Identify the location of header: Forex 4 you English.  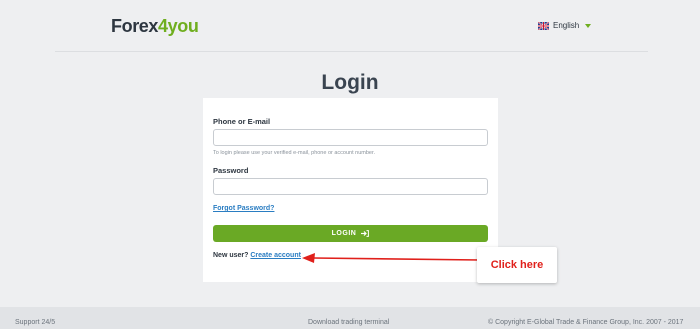
(351, 26).